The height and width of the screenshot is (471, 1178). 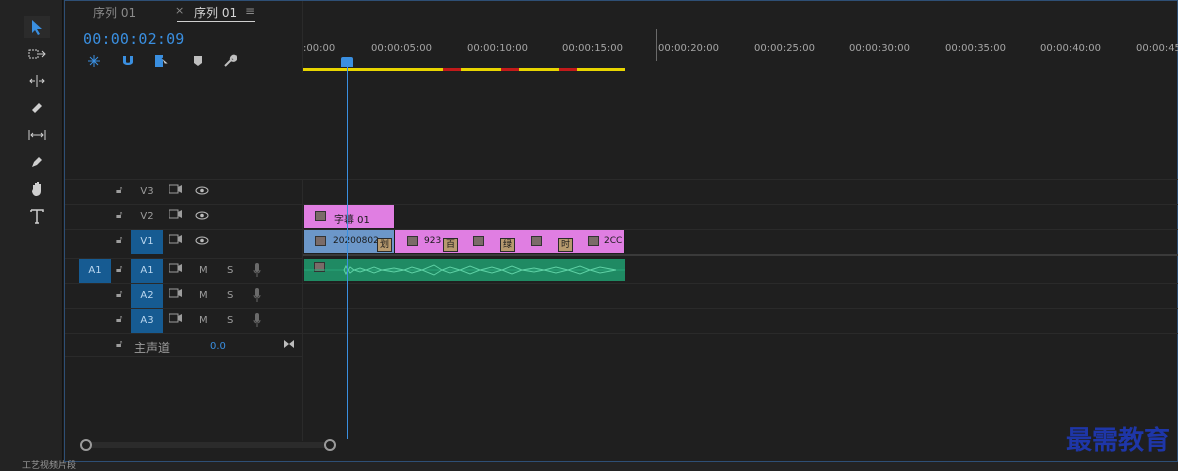 I want to click on ruler-tick-label: 00:00:30:00, so click(x=880, y=48).